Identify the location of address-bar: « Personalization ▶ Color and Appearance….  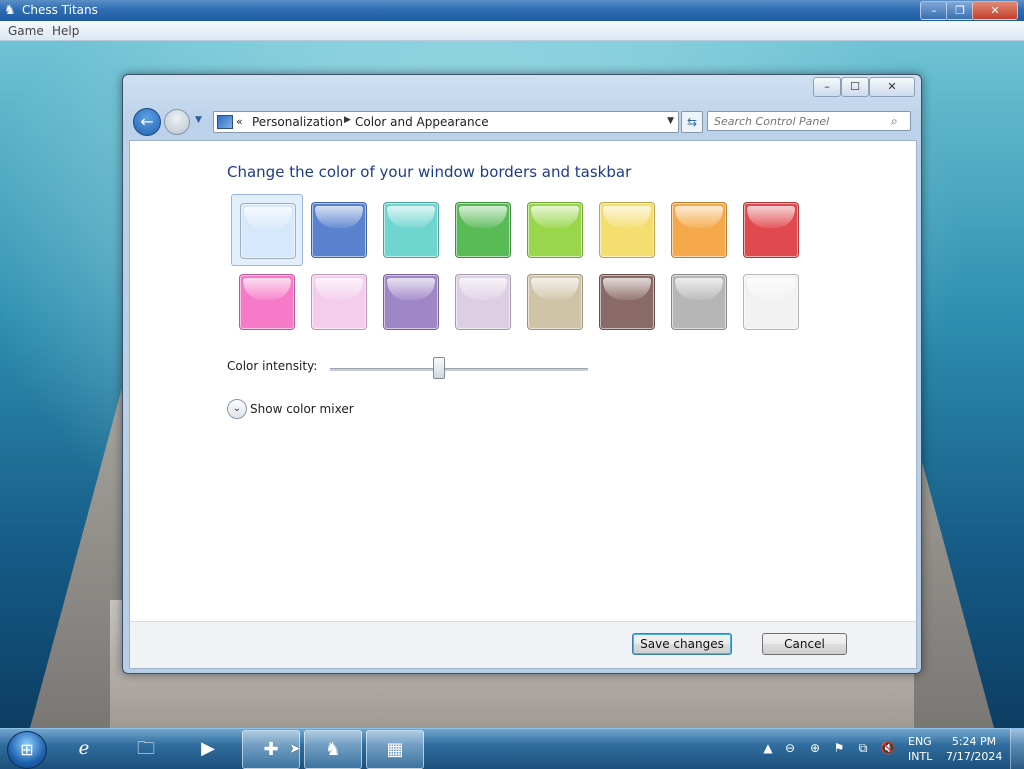
(446, 122).